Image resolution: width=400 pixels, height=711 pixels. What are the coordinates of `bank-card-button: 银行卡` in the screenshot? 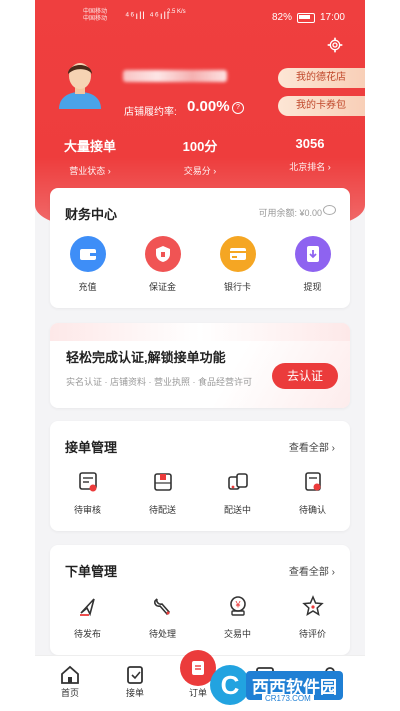 It's located at (238, 264).